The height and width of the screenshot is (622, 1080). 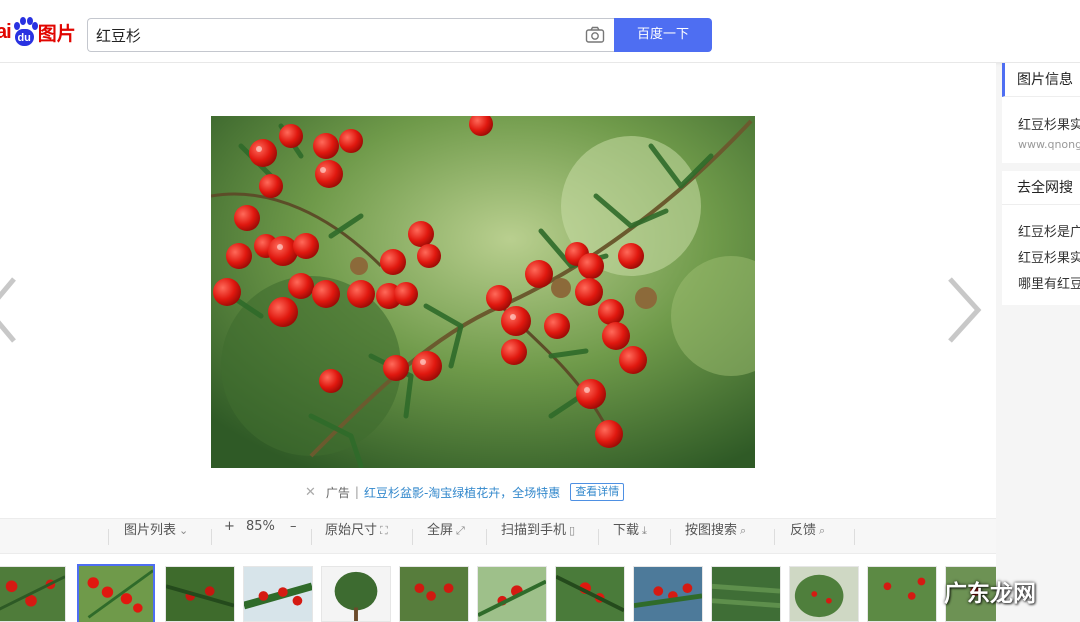 I want to click on related-link: 哪里有红豆, so click(x=1049, y=282).